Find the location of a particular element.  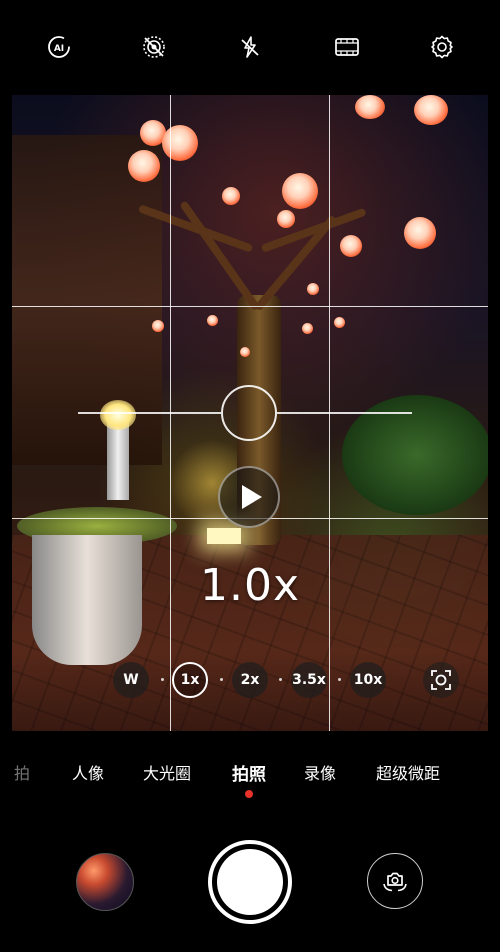

mode-item-super-macro: 超级微距 is located at coordinates (408, 772).